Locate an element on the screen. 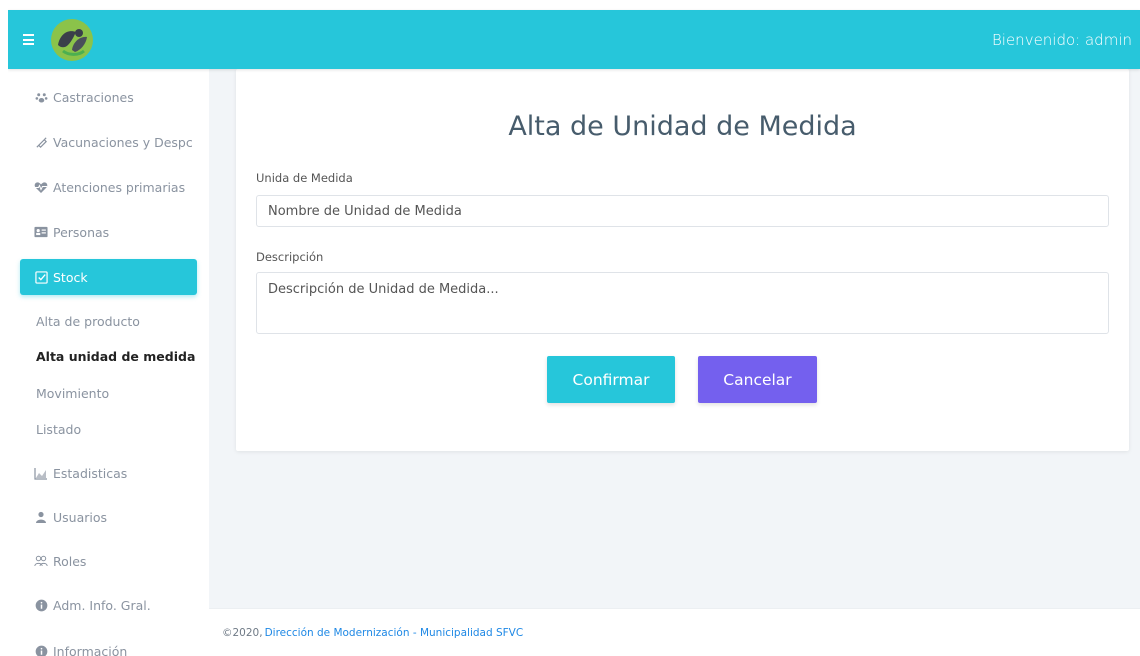 This screenshot has height=656, width=1140. sidebar-item-label: Castraciones is located at coordinates (93, 97).